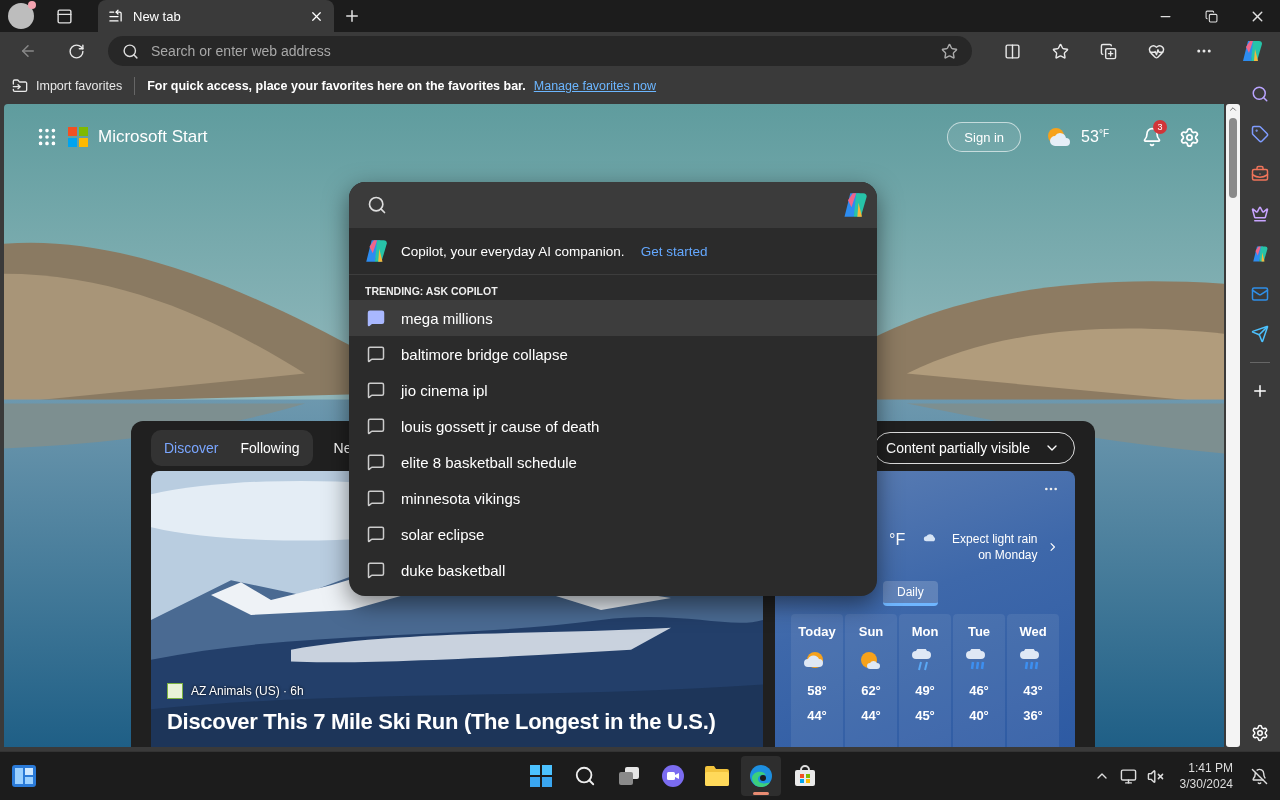 This screenshot has width=1280, height=800. I want to click on scroll-thumb, so click(1233, 158).